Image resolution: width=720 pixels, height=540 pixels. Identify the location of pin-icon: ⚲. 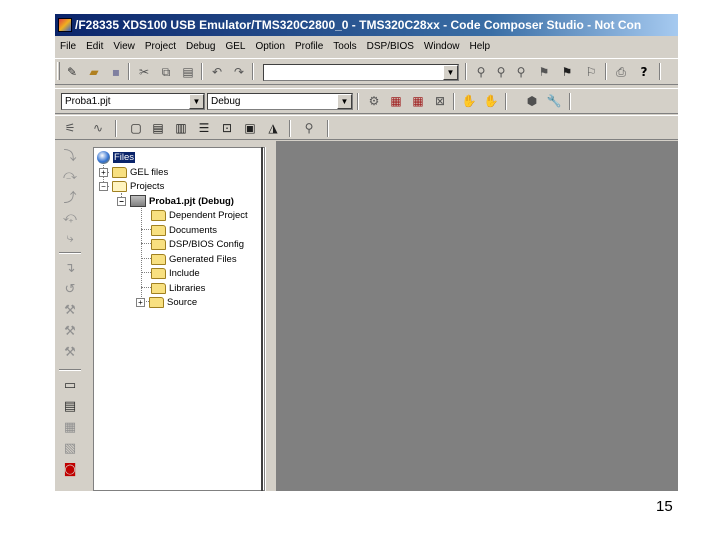
(309, 128).